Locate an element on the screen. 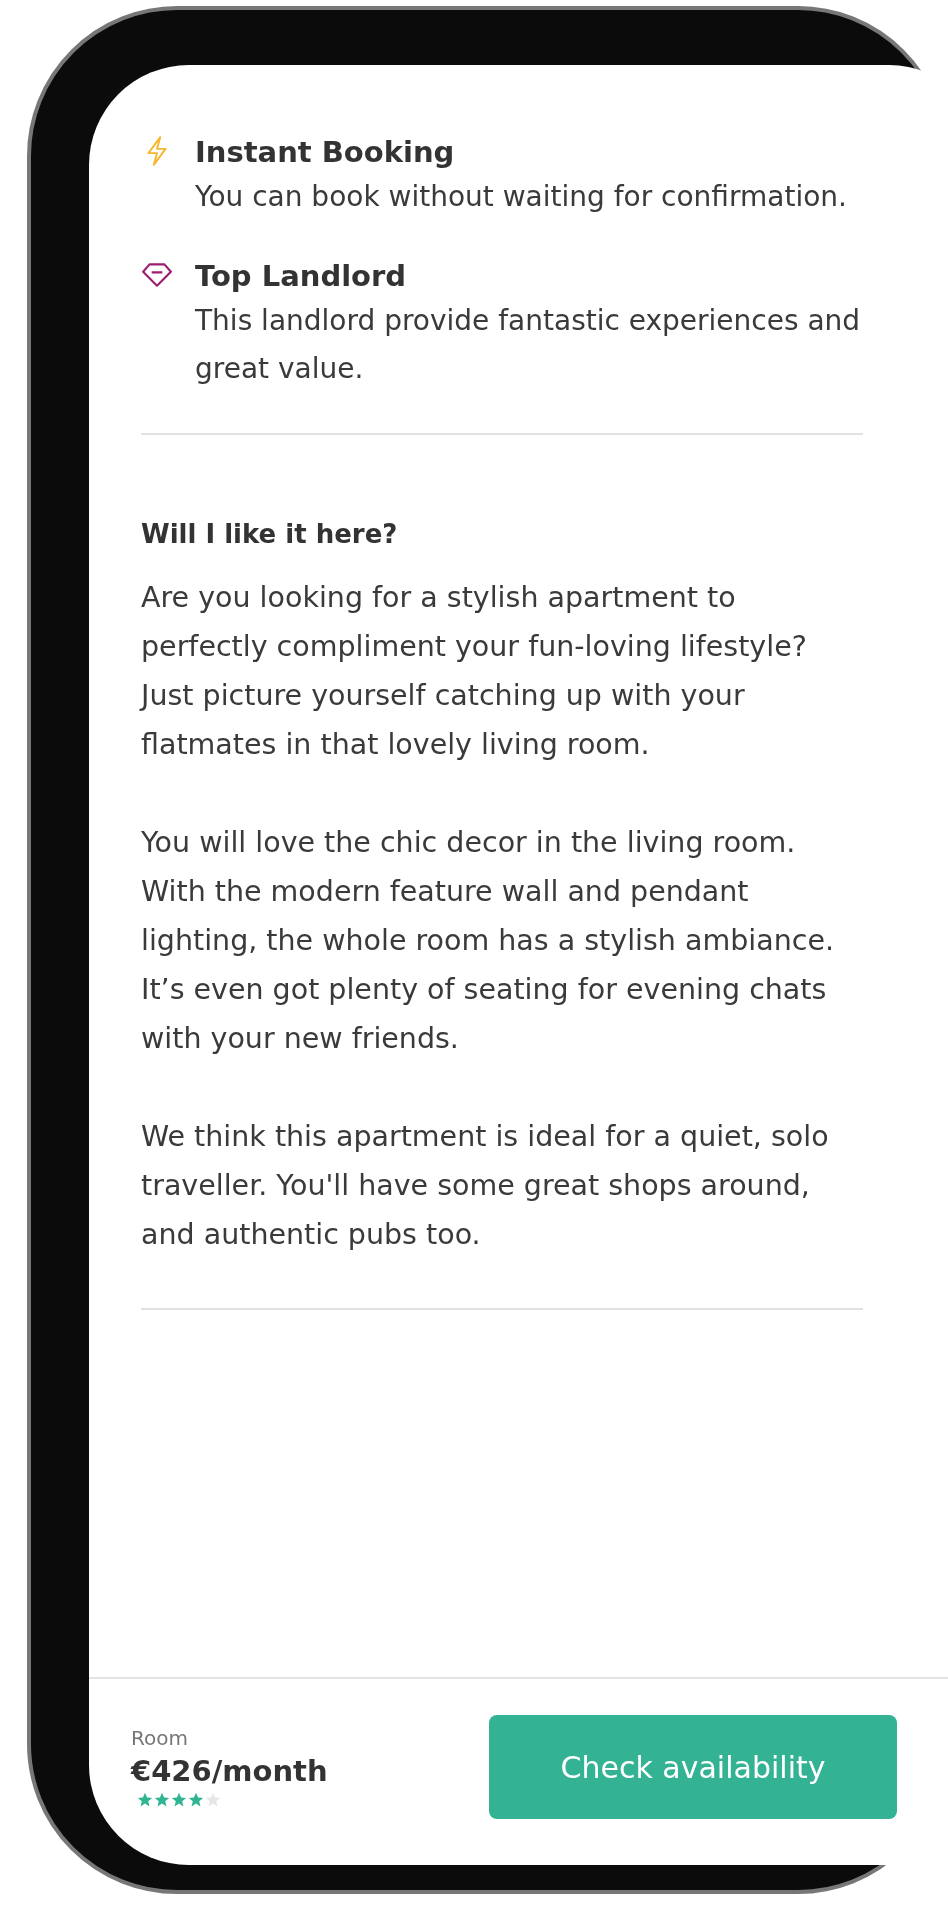 This screenshot has height=1905, width=948. feature-title: Top Landlord is located at coordinates (301, 276).